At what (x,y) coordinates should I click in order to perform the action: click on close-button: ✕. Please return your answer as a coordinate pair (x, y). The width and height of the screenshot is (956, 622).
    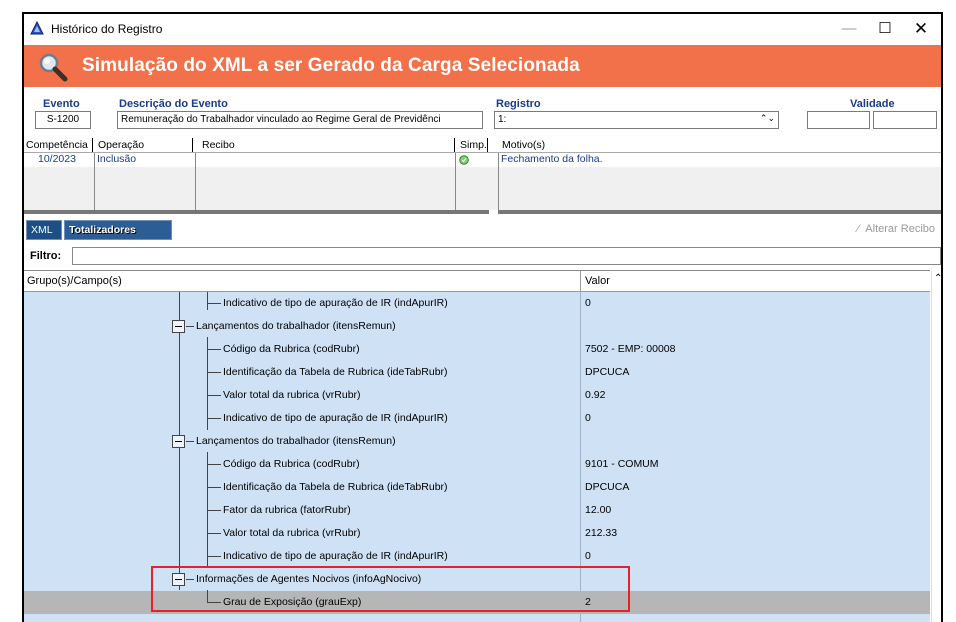
    Looking at the image, I should click on (921, 29).